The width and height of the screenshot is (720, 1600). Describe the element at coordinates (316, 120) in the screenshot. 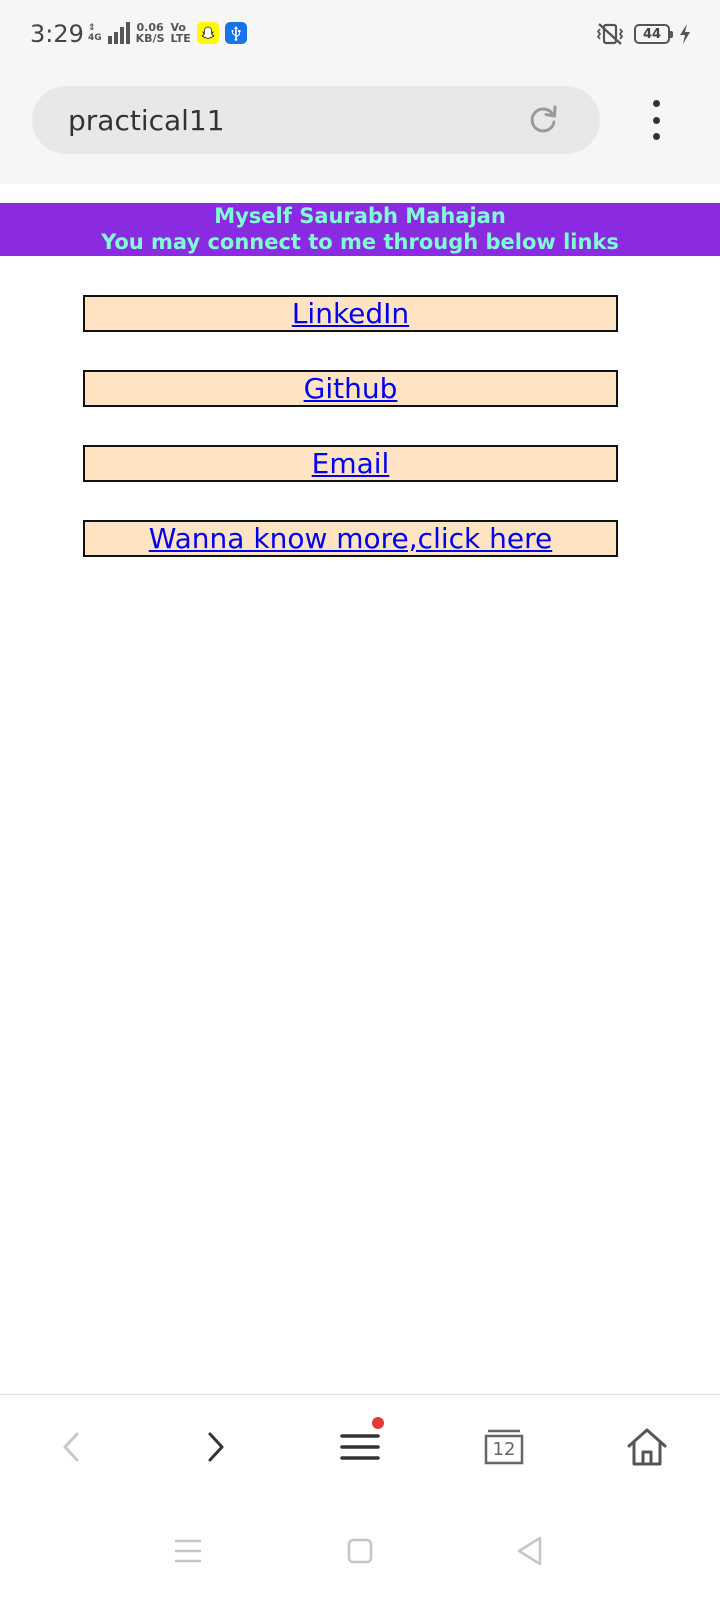

I see `address-bar: practical11` at that location.